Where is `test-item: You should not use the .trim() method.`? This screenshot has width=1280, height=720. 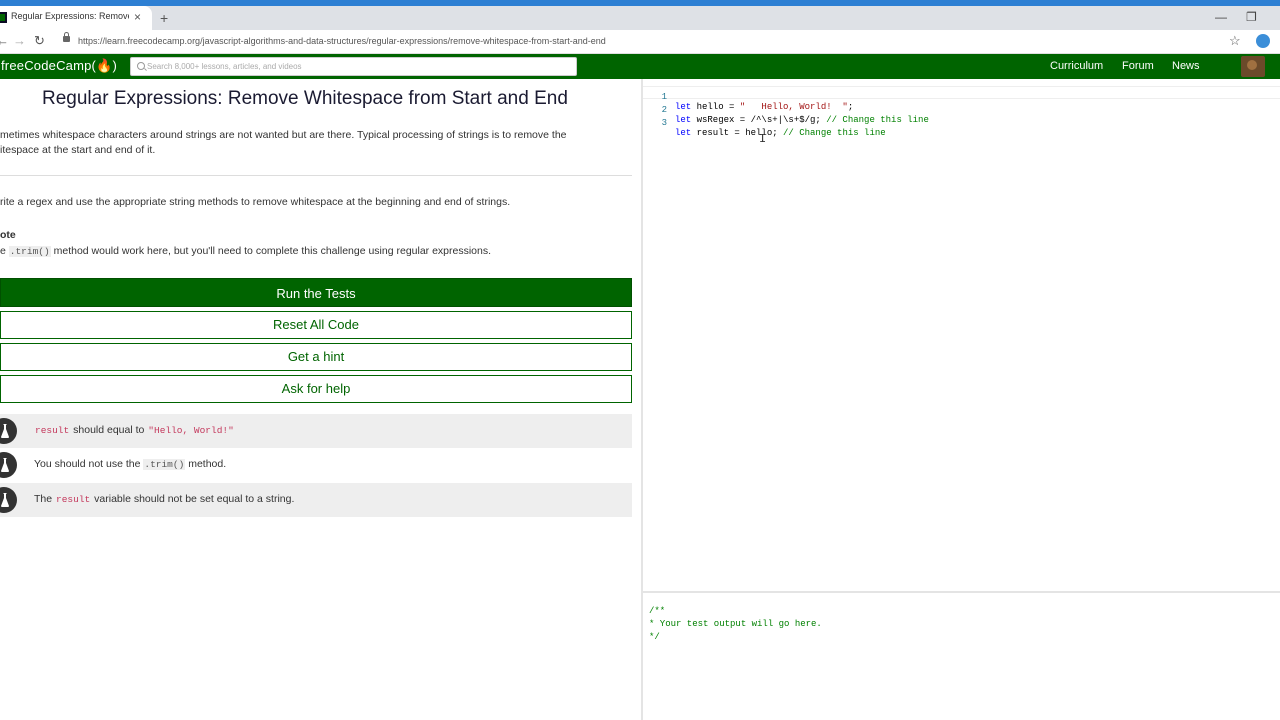 test-item: You should not use the .trim() method. is located at coordinates (316, 465).